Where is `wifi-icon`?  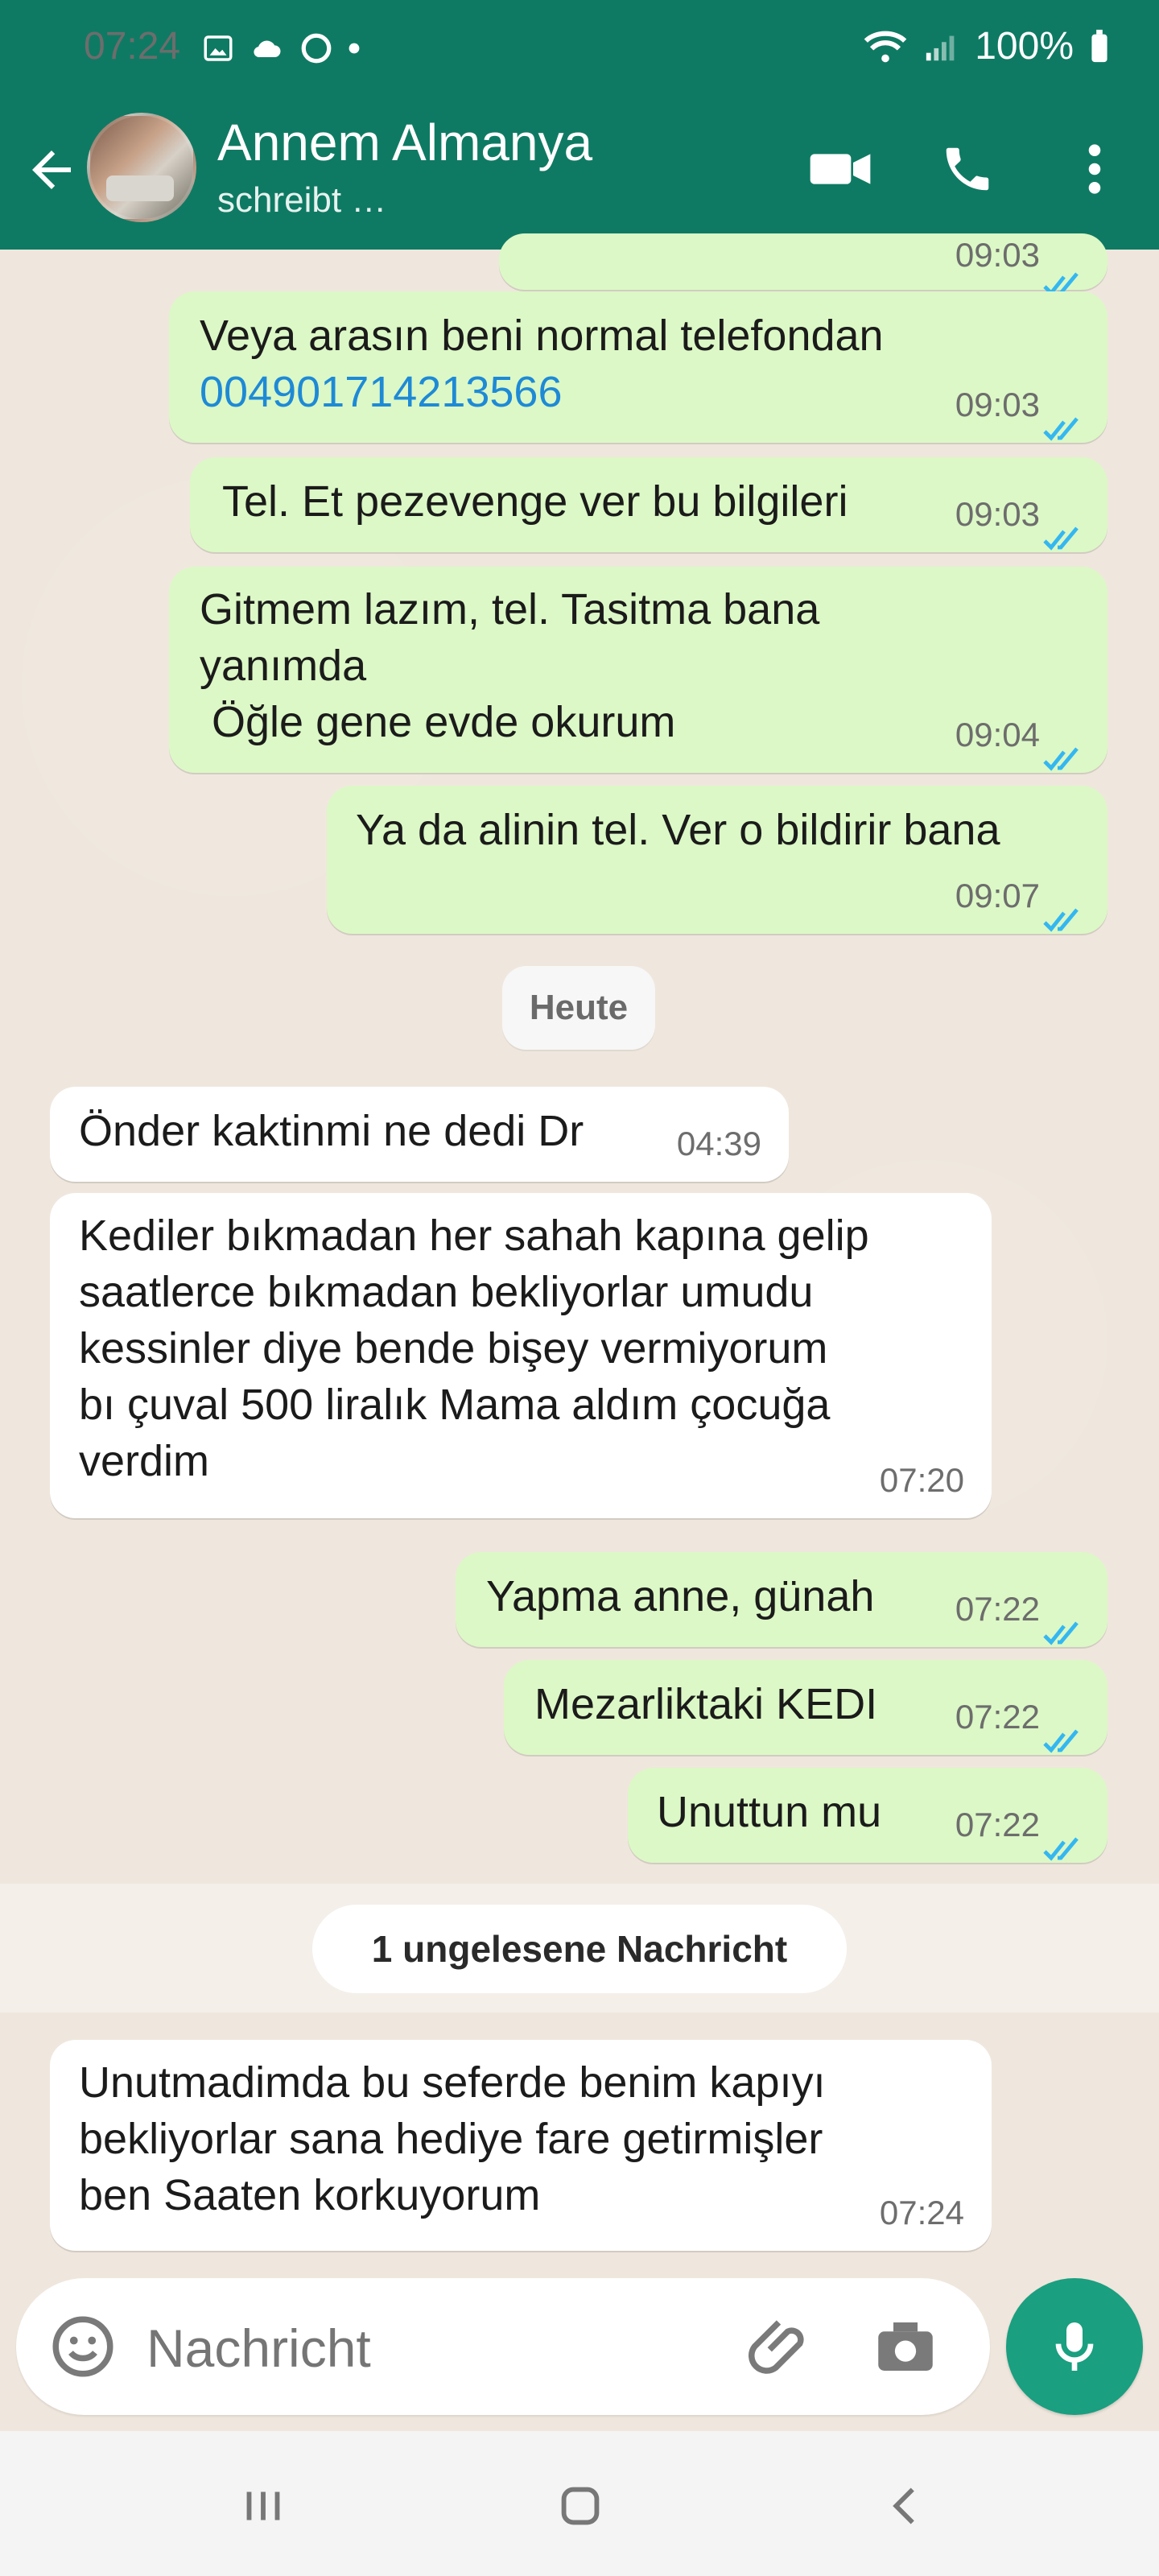 wifi-icon is located at coordinates (885, 46).